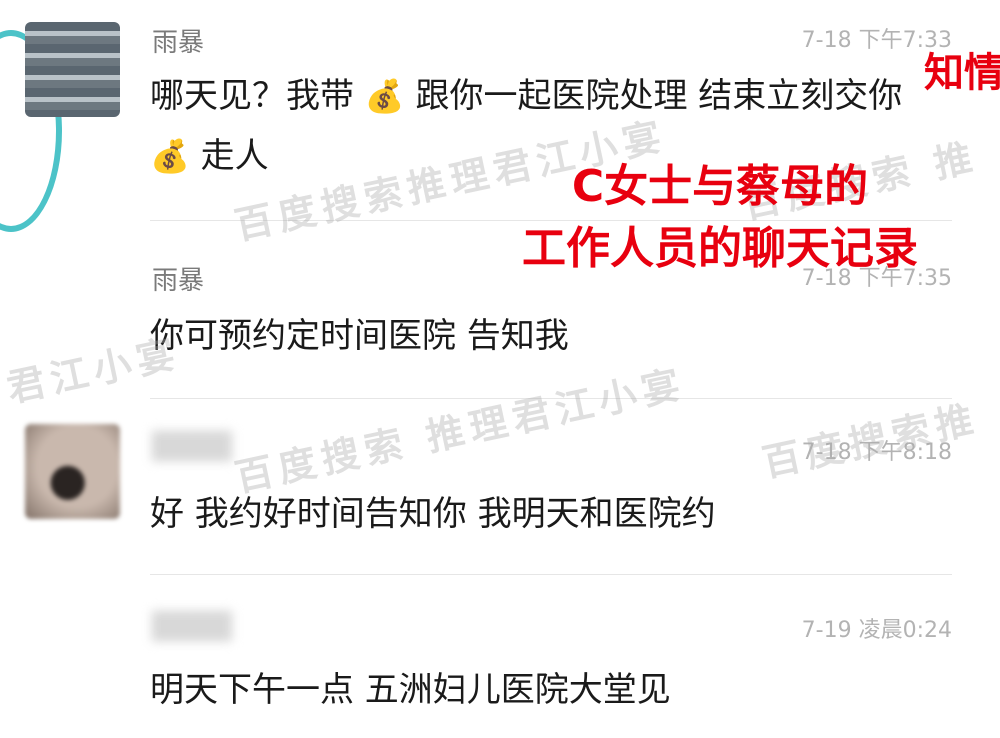 This screenshot has height=738, width=1000. What do you see at coordinates (659, 96) in the screenshot?
I see `message-text-part: 跟你一起医院处理 结束立刻交你` at bounding box center [659, 96].